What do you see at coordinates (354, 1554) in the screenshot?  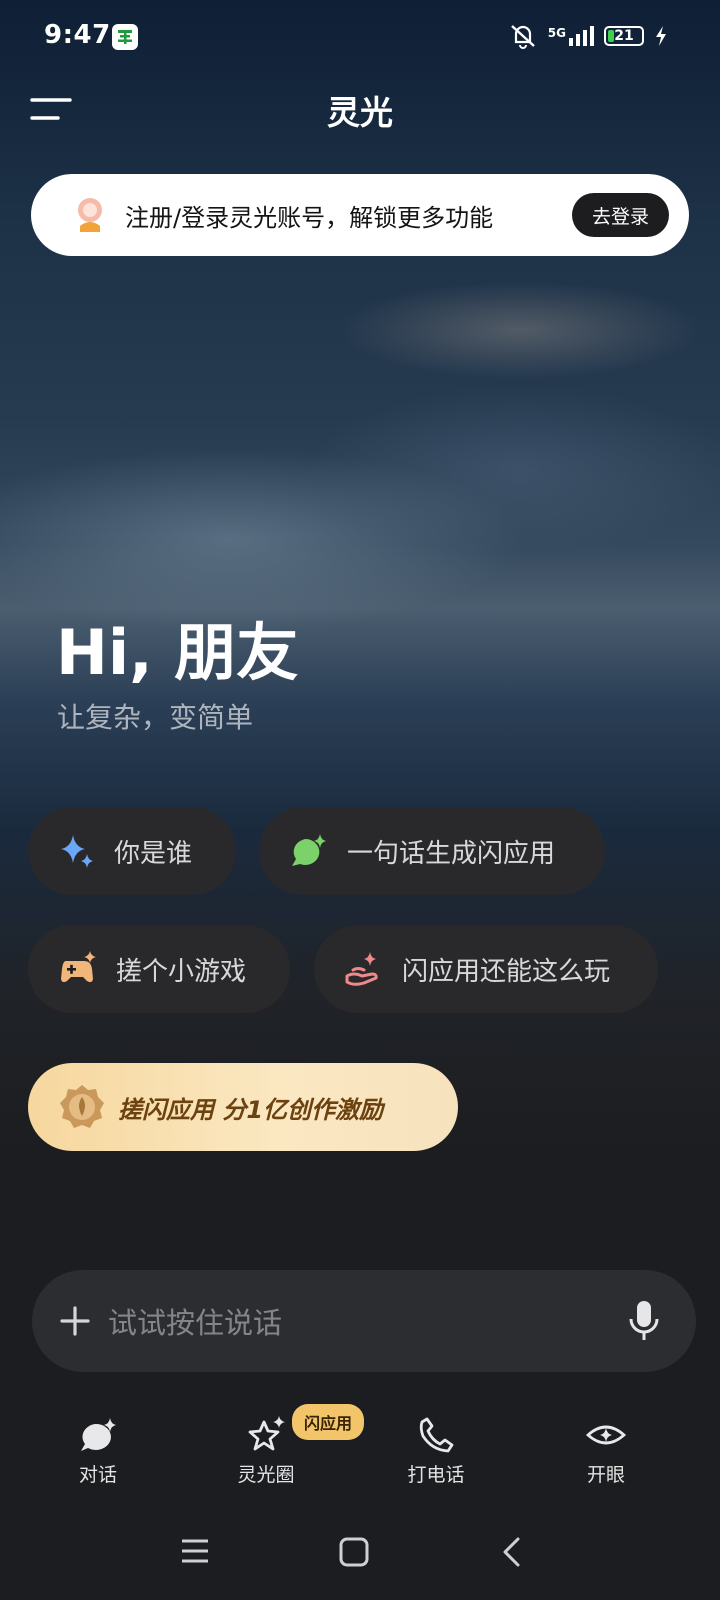 I see `home-button` at bounding box center [354, 1554].